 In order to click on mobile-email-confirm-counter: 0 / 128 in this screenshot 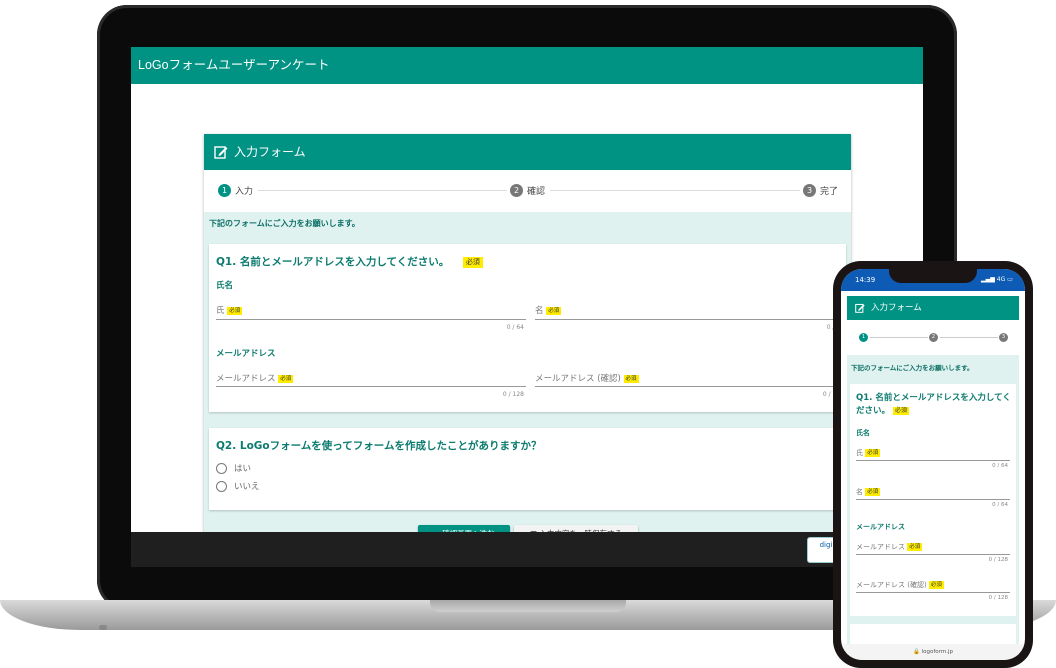, I will do `click(998, 598)`.